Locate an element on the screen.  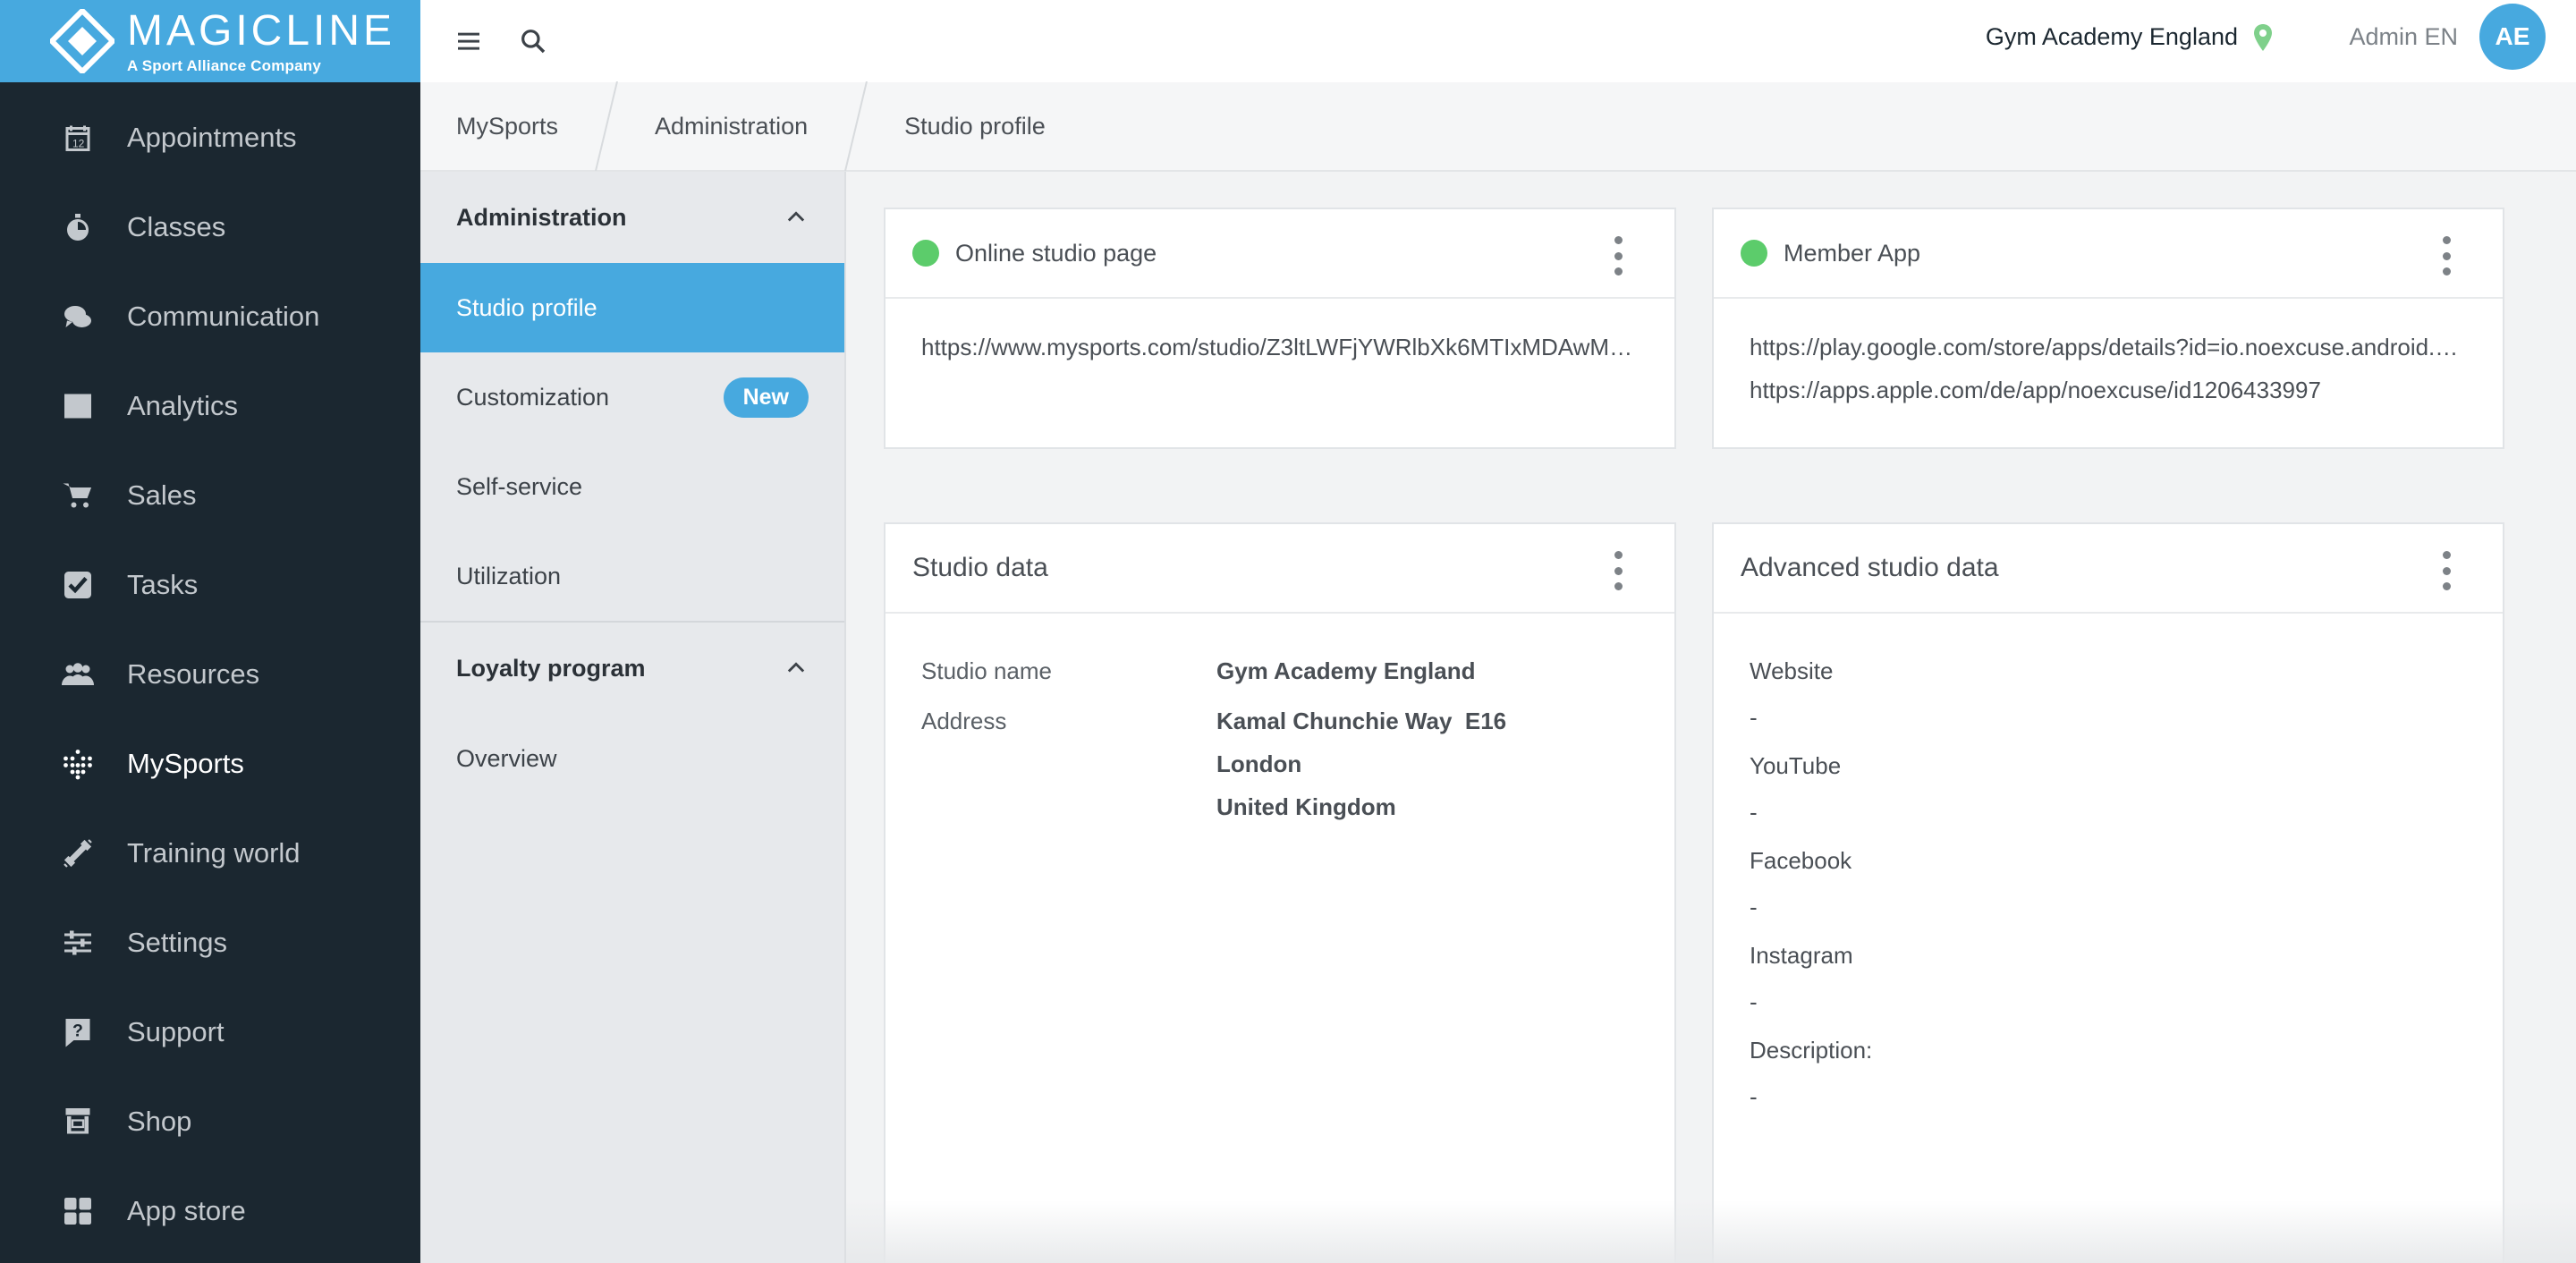
stopwatch-icon is located at coordinates (78, 227).